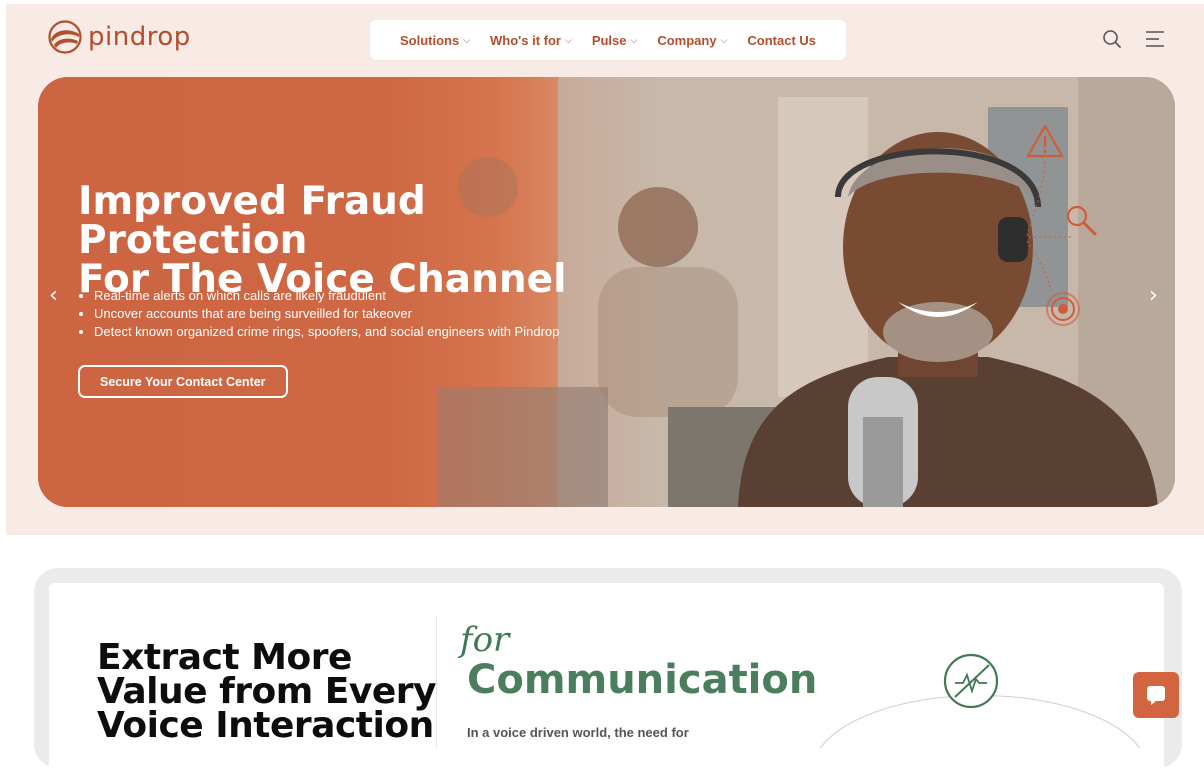 The width and height of the screenshot is (1204, 783). I want to click on chat-bubble-icon, so click(1156, 695).